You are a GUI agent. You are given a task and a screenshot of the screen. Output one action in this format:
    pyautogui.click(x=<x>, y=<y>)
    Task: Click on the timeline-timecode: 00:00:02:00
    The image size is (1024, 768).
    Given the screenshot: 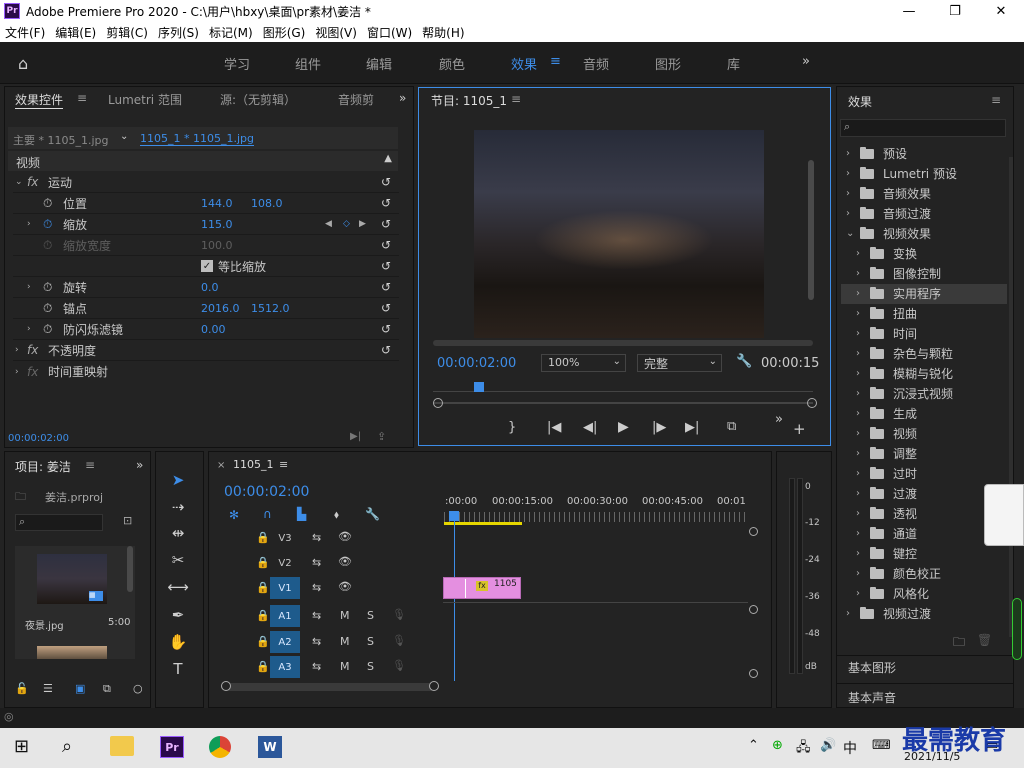 What is the action you would take?
    pyautogui.click(x=266, y=492)
    